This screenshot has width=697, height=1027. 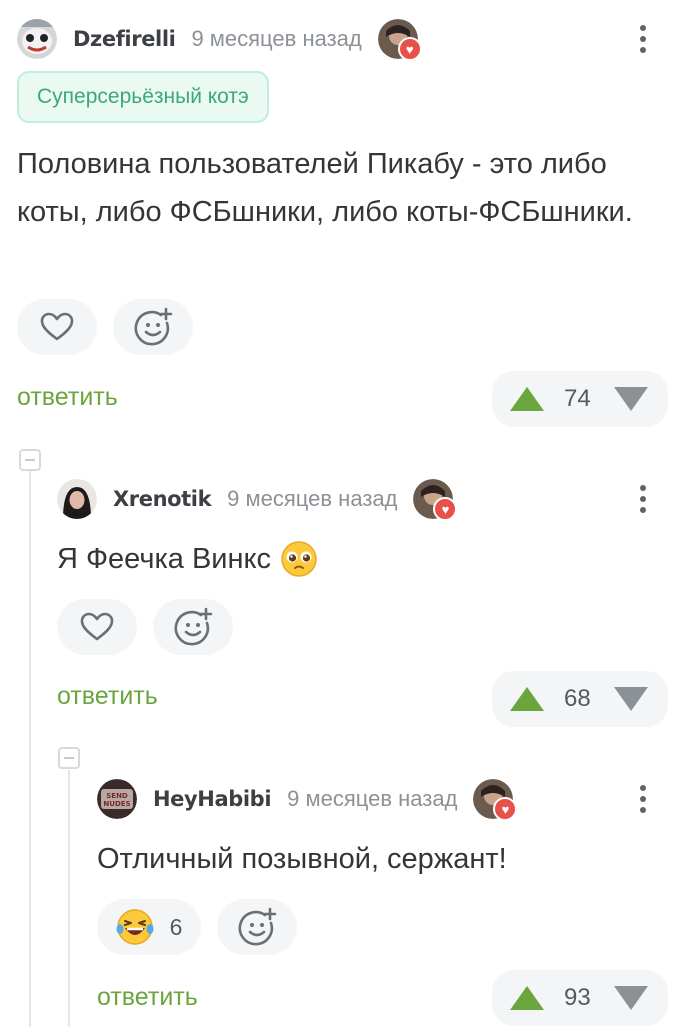 I want to click on rating-value: 74, so click(x=577, y=398).